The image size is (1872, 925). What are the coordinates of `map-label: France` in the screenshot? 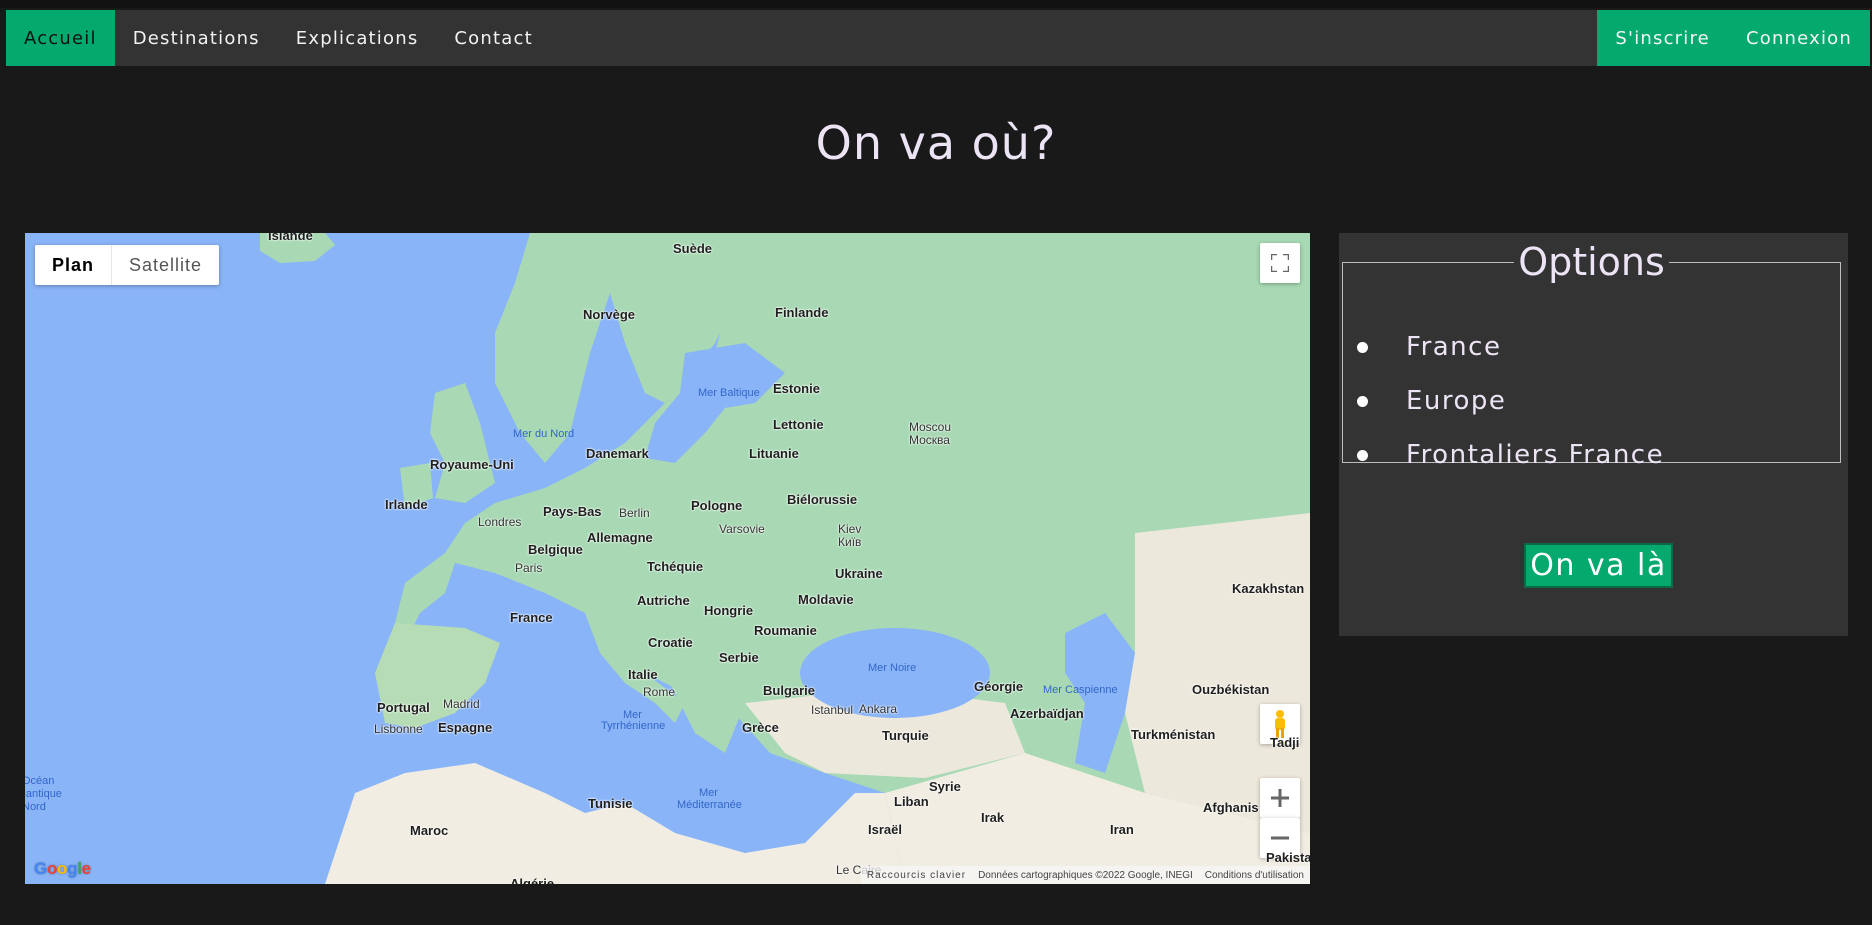 It's located at (531, 617).